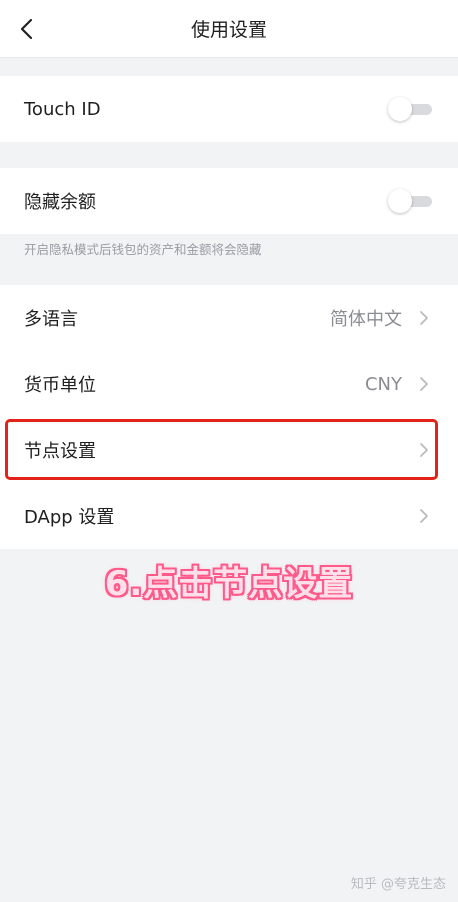 The height and width of the screenshot is (902, 458). What do you see at coordinates (60, 202) in the screenshot?
I see `hide-balance-label: 隐藏余额` at bounding box center [60, 202].